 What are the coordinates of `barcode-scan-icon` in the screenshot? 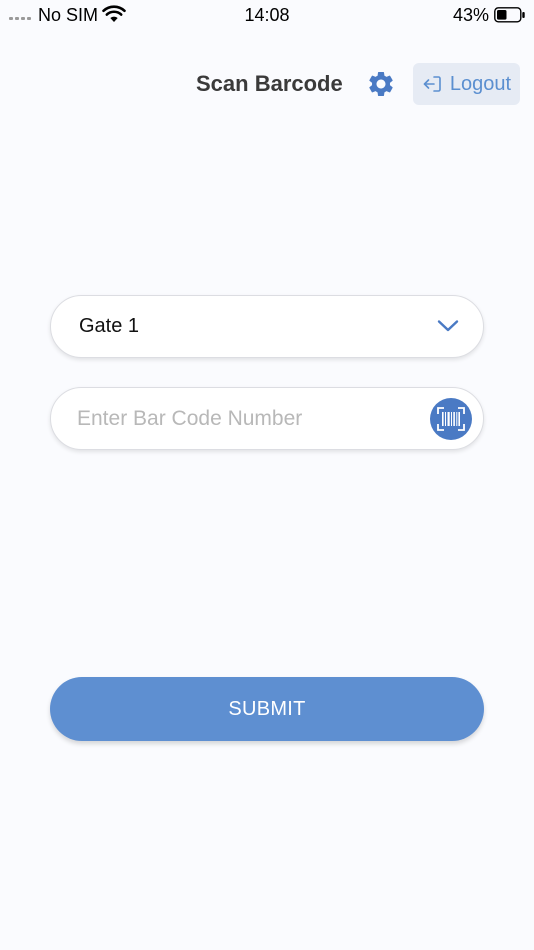 It's located at (451, 419).